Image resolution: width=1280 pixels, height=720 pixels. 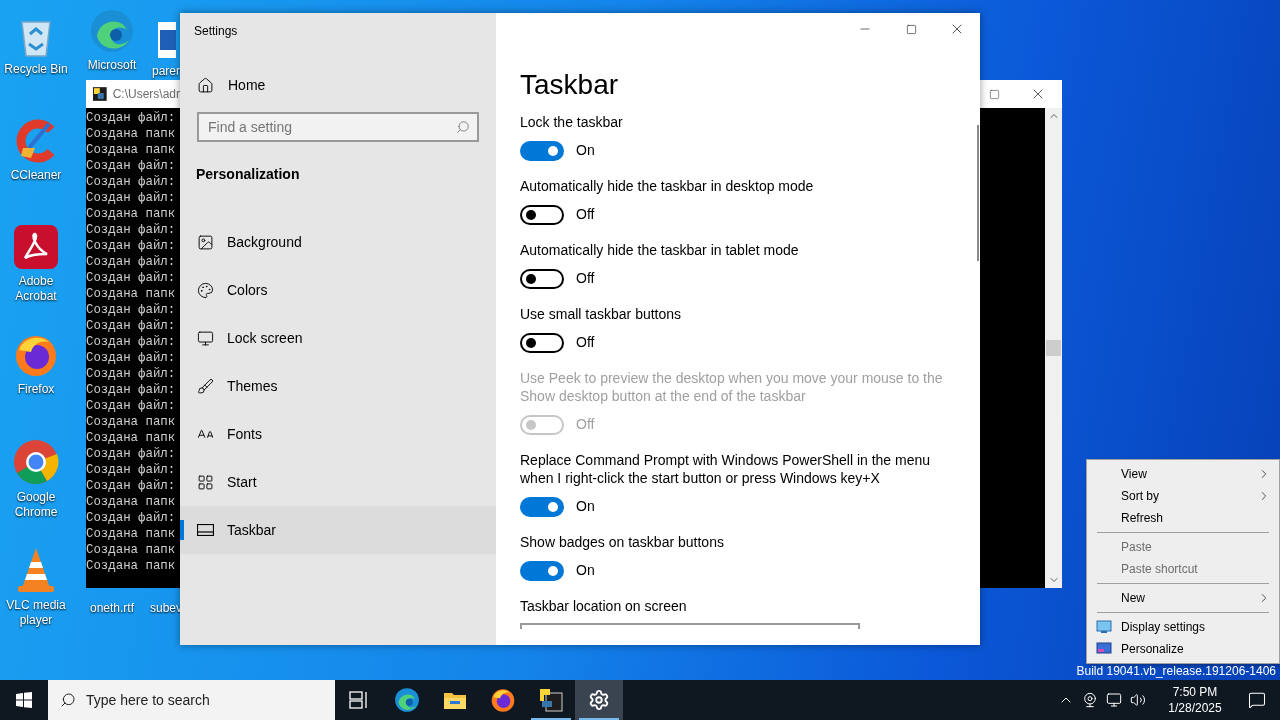 What do you see at coordinates (205, 386) in the screenshot?
I see `brush-icon` at bounding box center [205, 386].